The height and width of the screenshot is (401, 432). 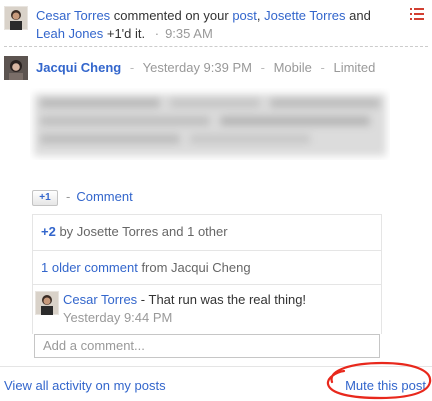 What do you see at coordinates (141, 231) in the screenshot?
I see `plus-ones-text: by Josette Torres and 1 other` at bounding box center [141, 231].